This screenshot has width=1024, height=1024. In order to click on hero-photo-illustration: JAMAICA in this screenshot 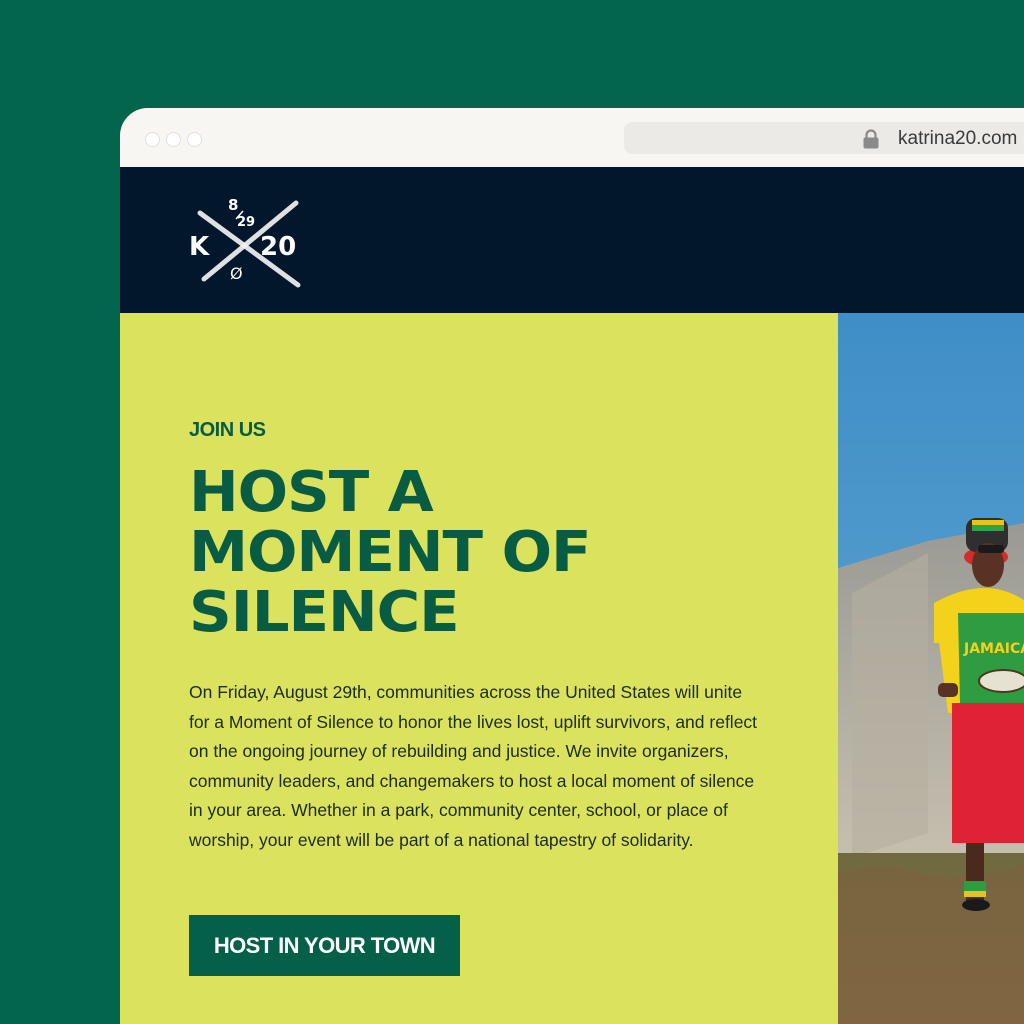, I will do `click(931, 668)`.